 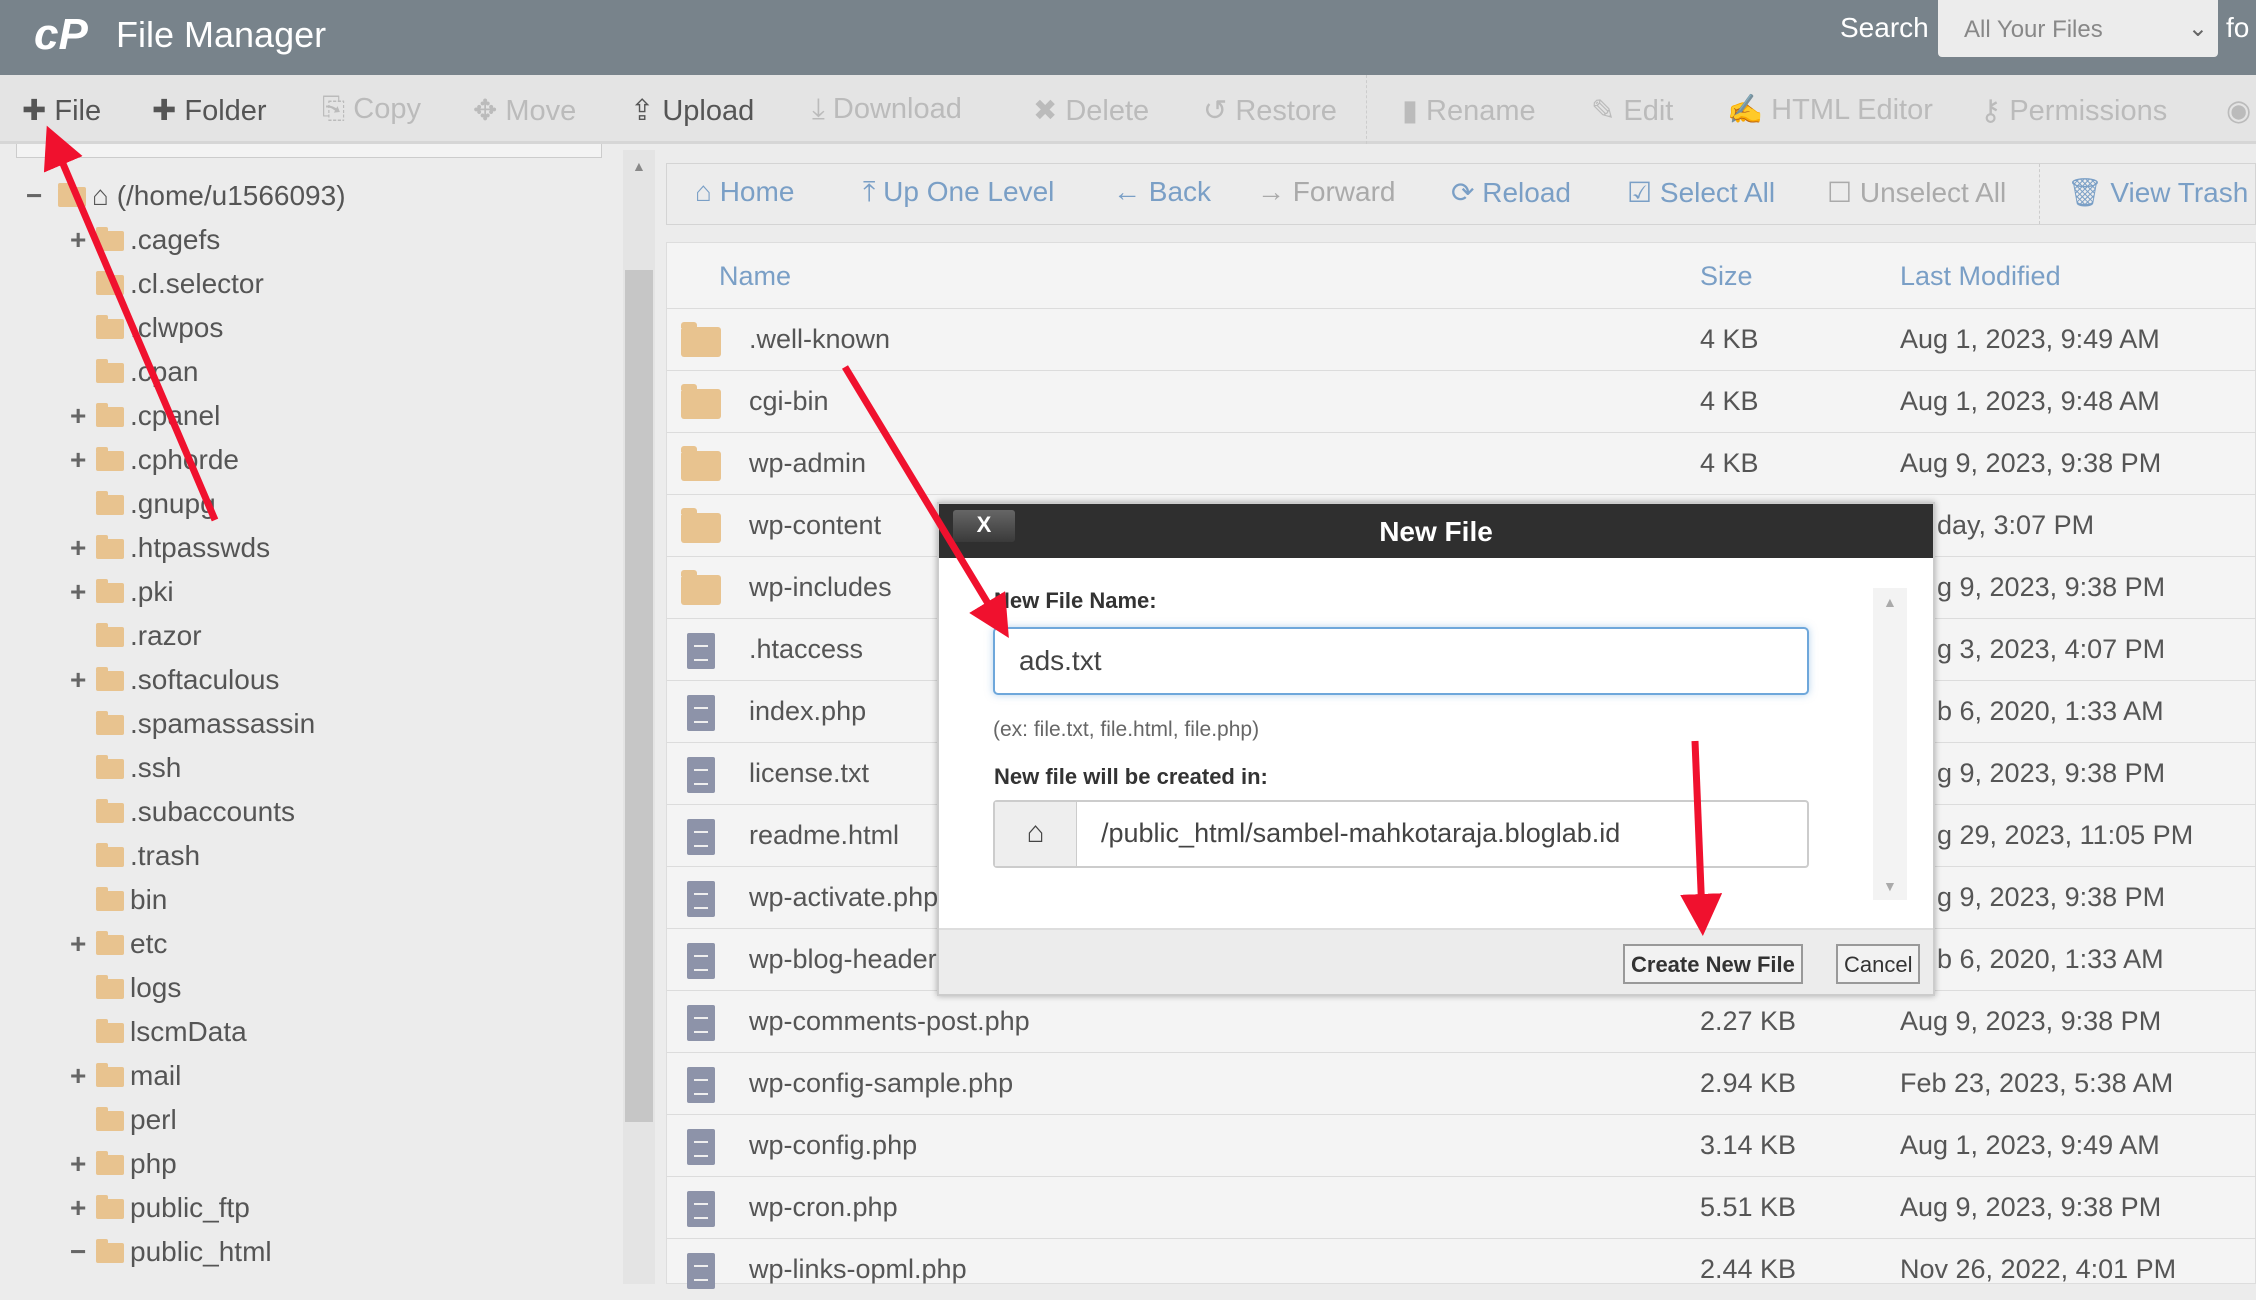 I want to click on column-header-name: Name, so click(x=755, y=276).